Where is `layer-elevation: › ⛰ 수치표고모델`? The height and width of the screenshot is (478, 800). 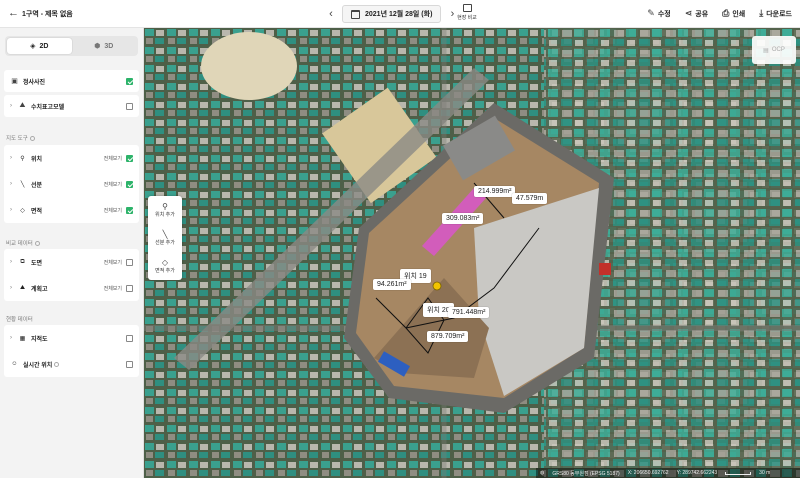 layer-elevation: › ⛰ 수치표고모델 is located at coordinates (71, 106).